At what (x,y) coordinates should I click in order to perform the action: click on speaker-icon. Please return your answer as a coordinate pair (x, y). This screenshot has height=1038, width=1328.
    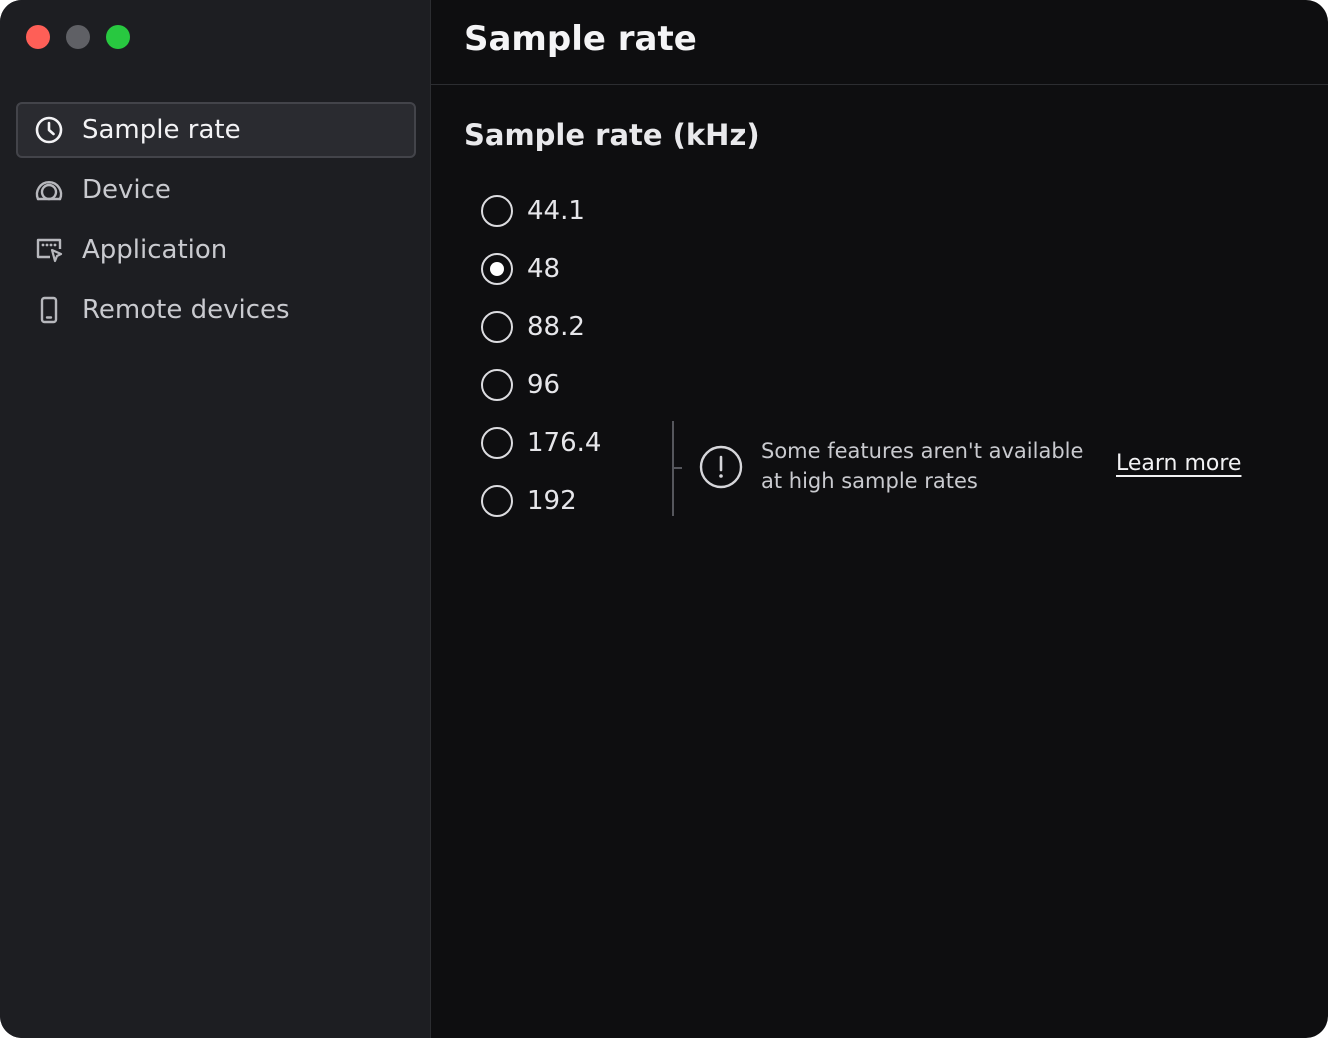
    Looking at the image, I should click on (49, 190).